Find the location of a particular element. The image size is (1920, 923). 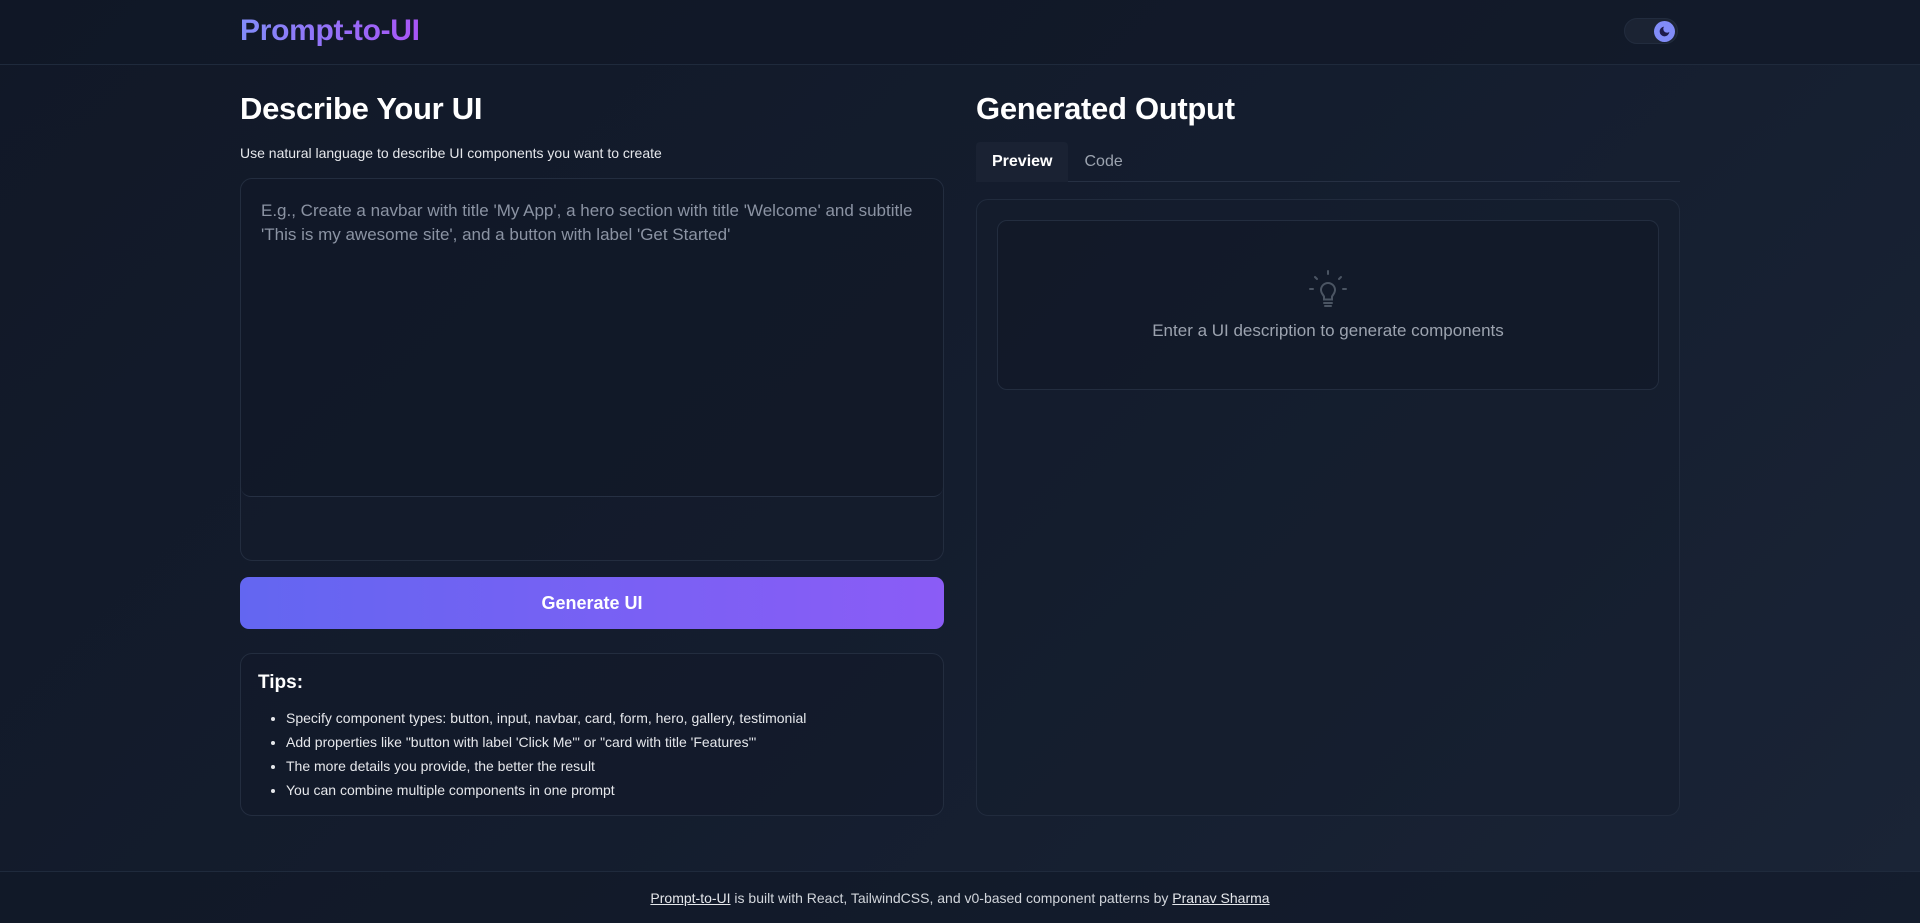

tab-preview: Preview is located at coordinates (1022, 162).